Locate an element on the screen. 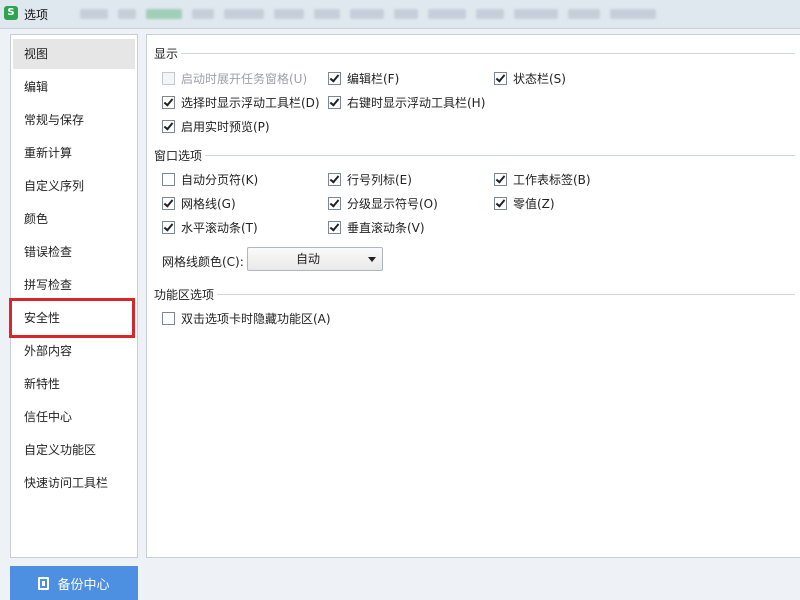 Image resolution: width=800 pixels, height=600 pixels. option-float-toolbar-on-right-click: 右键时显示浮动工具栏(H) is located at coordinates (406, 102).